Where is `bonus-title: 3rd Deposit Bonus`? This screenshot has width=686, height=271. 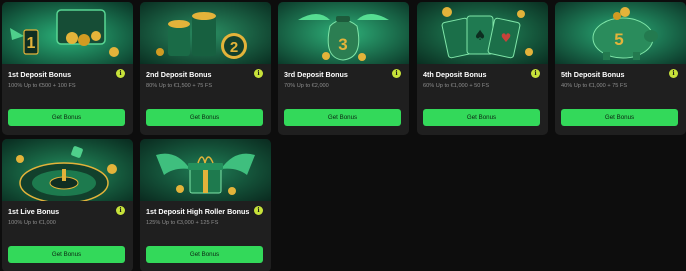 bonus-title: 3rd Deposit Bonus is located at coordinates (316, 74).